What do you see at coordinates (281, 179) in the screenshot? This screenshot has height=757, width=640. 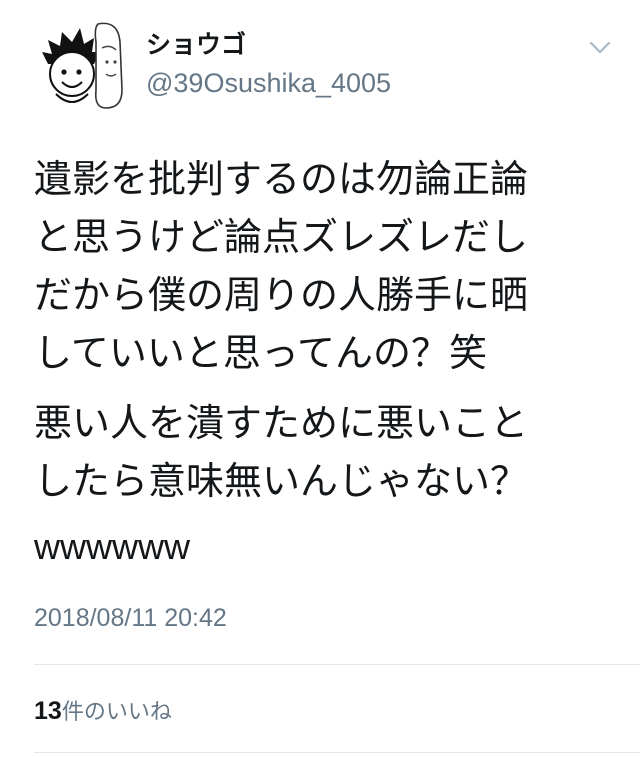 I see `tweet-line: 遺影を批判するのは勿論正論` at bounding box center [281, 179].